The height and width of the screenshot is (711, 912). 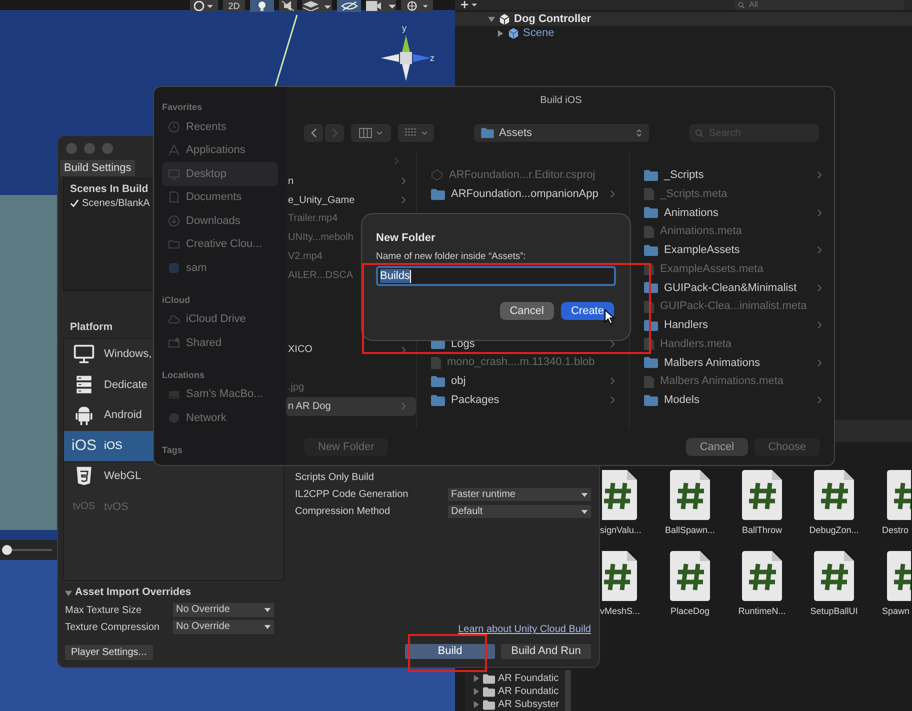 I want to click on platform-name: WebGL, so click(x=123, y=476).